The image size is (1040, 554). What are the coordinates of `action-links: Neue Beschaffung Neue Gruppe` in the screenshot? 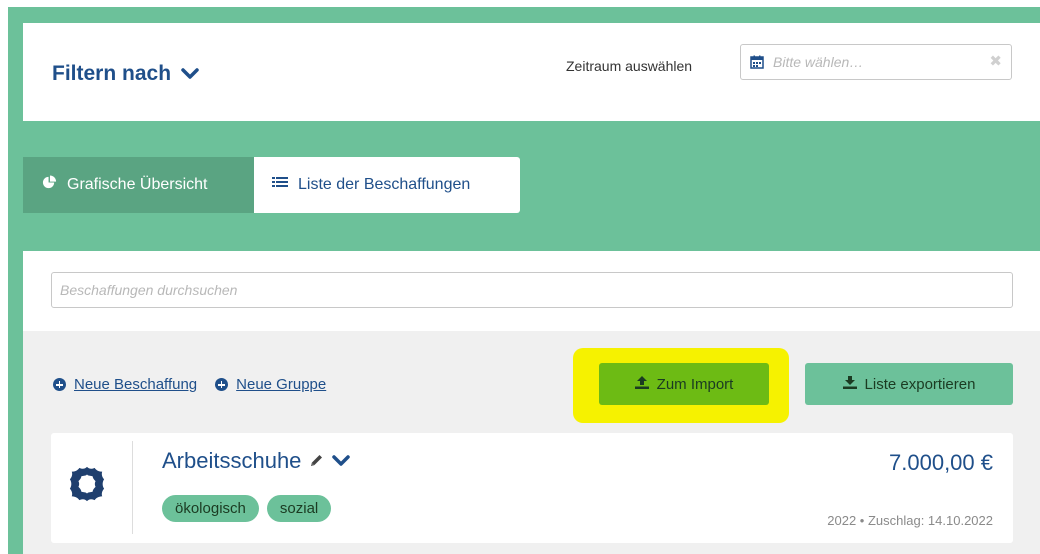 It's located at (189, 384).